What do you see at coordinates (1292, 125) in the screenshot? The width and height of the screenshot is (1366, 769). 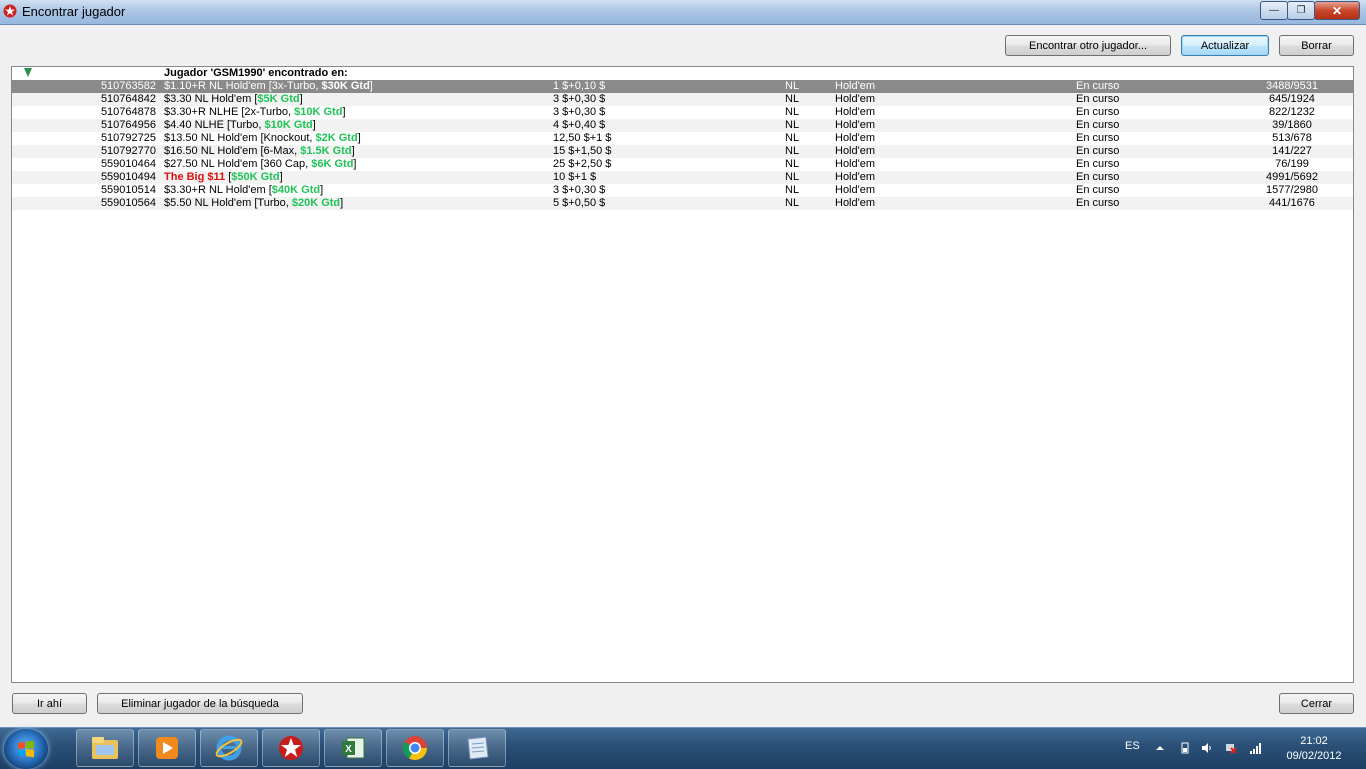 I see `players-count: 39/1860` at bounding box center [1292, 125].